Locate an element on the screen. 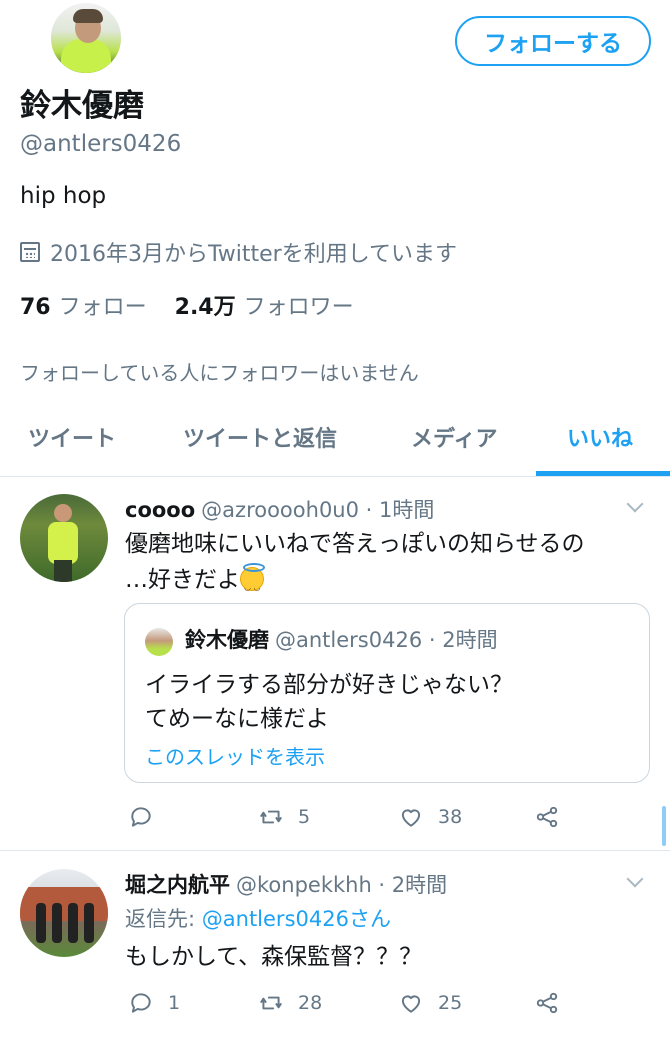 Image resolution: width=670 pixels, height=1045 pixels. profile-avatar is located at coordinates (86, 38).